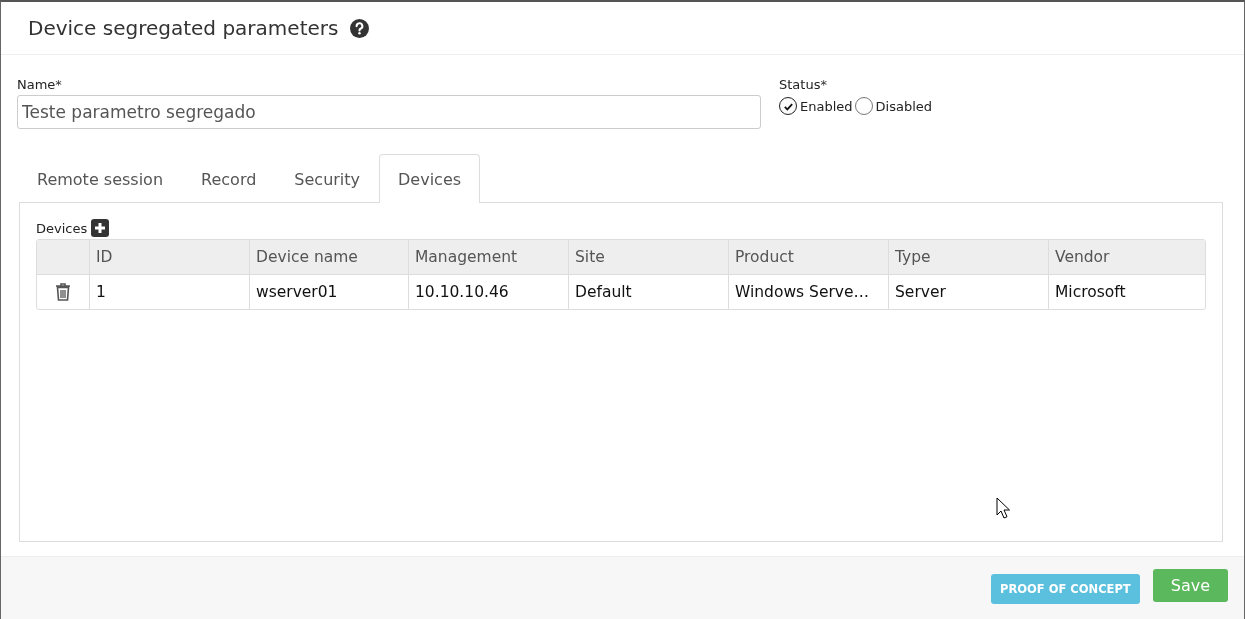 The height and width of the screenshot is (619, 1245). Describe the element at coordinates (389, 112) in the screenshot. I see `name-input: Teste parametro segregado` at that location.